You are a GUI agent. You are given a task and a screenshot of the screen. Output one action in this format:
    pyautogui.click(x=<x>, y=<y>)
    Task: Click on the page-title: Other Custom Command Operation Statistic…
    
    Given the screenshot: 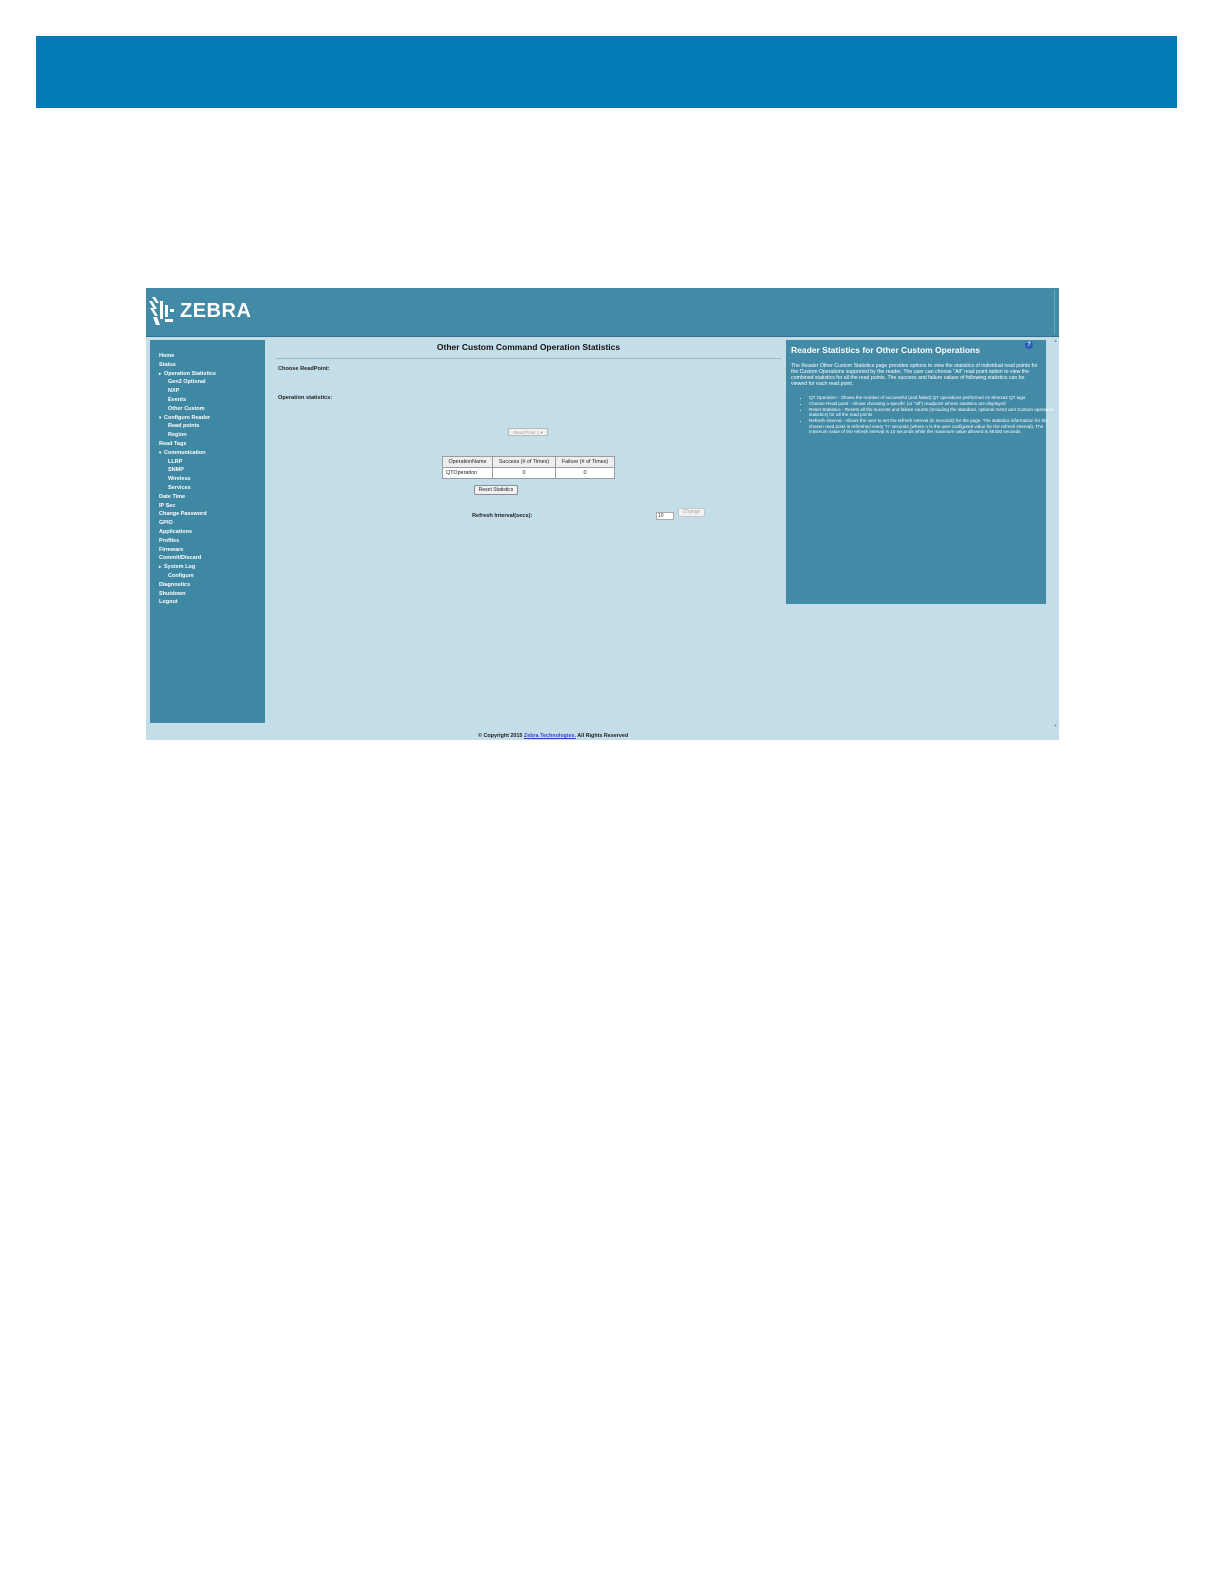 What is the action you would take?
    pyautogui.click(x=528, y=347)
    